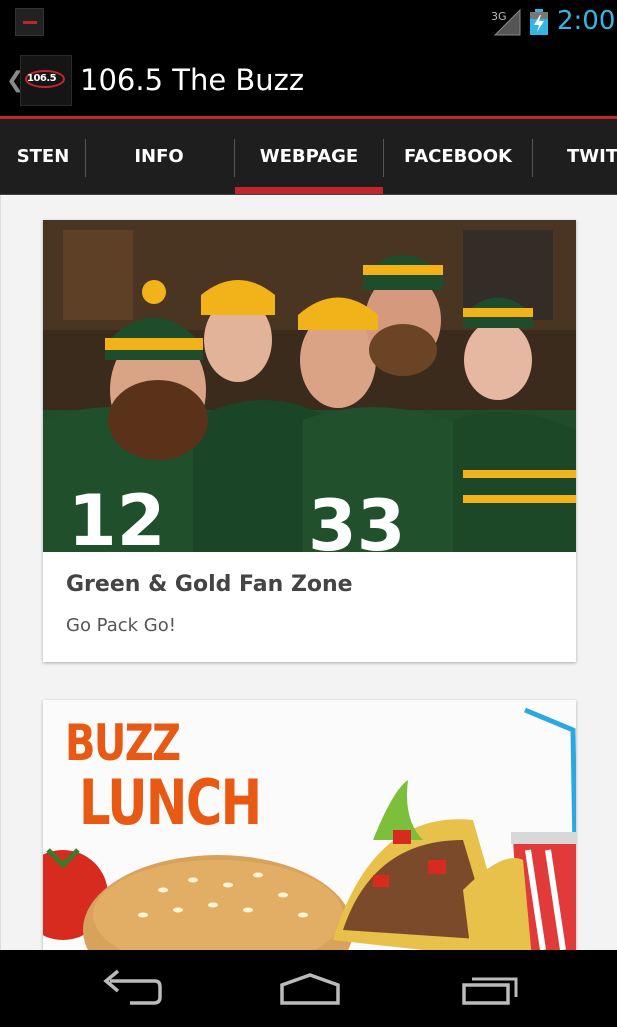 This screenshot has height=1027, width=617. I want to click on home-icon, so click(310, 989).